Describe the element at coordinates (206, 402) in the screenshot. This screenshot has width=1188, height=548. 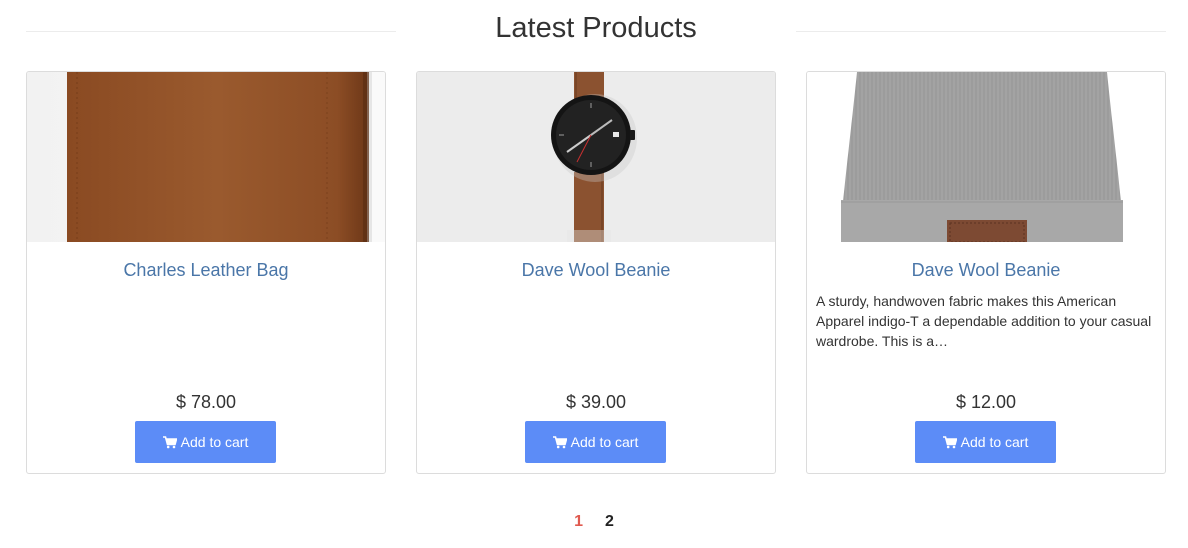
I see `product-price: $ 78.00` at that location.